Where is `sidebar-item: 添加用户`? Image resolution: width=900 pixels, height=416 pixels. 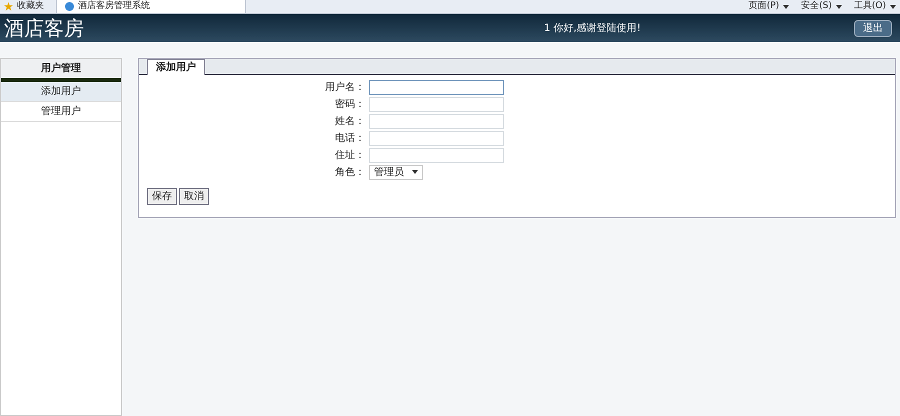
sidebar-item: 添加用户 is located at coordinates (61, 92).